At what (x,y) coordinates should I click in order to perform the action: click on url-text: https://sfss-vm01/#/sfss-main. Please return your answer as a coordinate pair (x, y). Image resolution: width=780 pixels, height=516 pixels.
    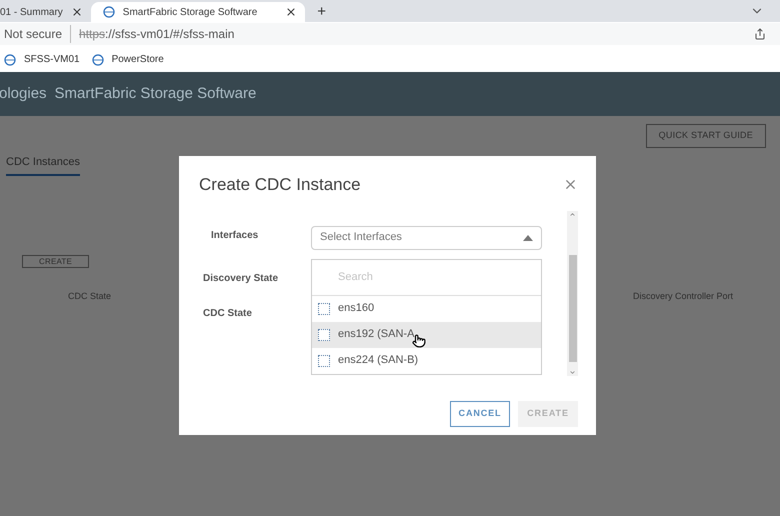
    Looking at the image, I should click on (152, 34).